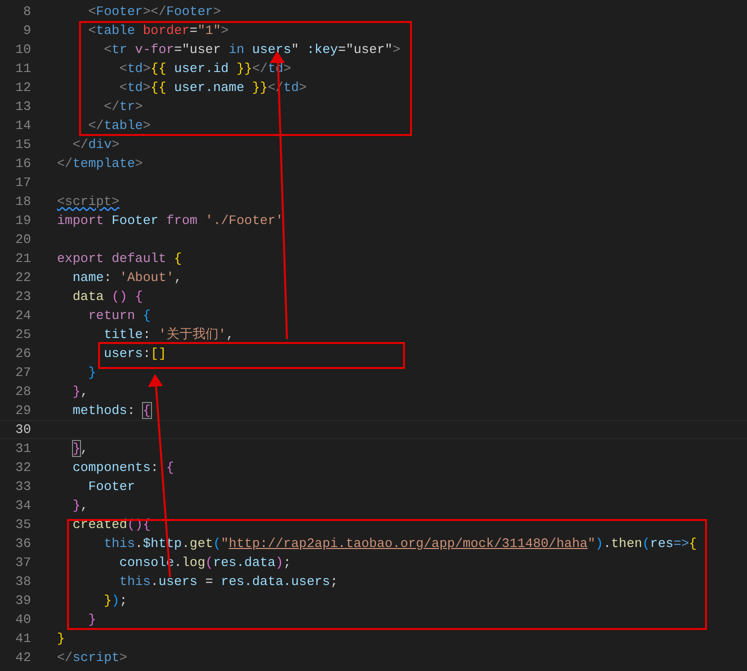 The height and width of the screenshot is (671, 747). Describe the element at coordinates (22, 126) in the screenshot. I see `line-number: 14` at that location.